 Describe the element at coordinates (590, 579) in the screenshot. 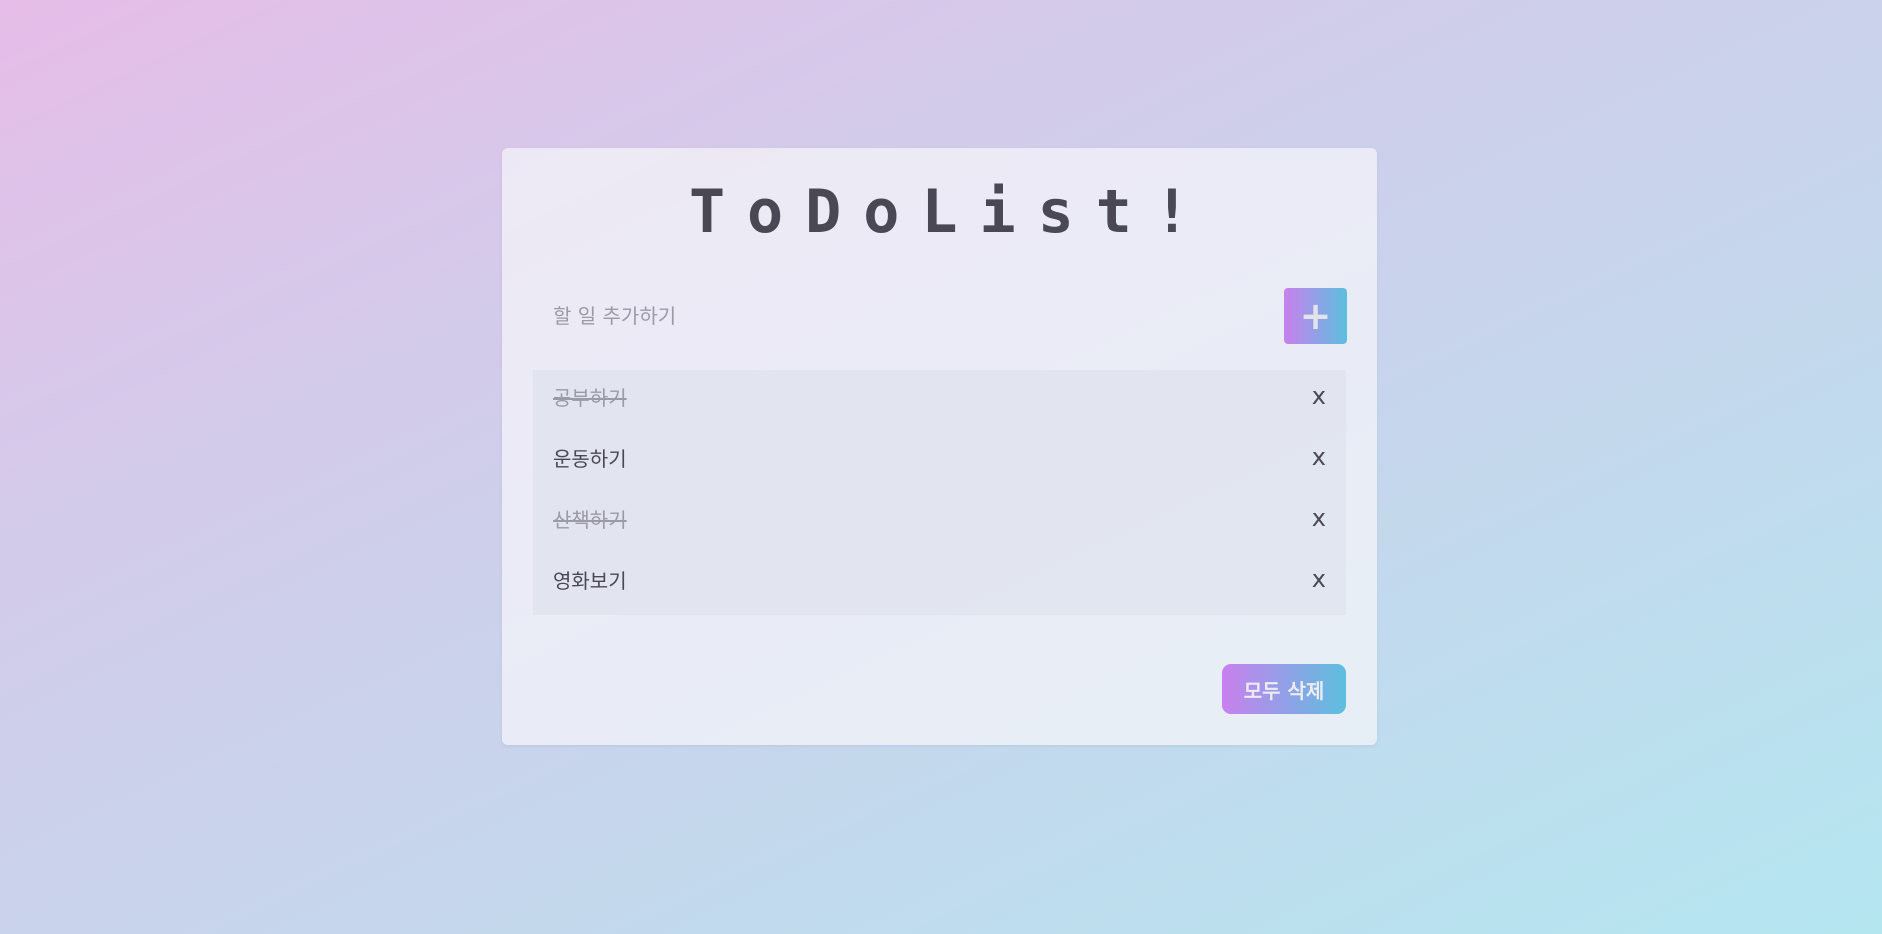

I see `todo-item-text: 영화보기` at that location.